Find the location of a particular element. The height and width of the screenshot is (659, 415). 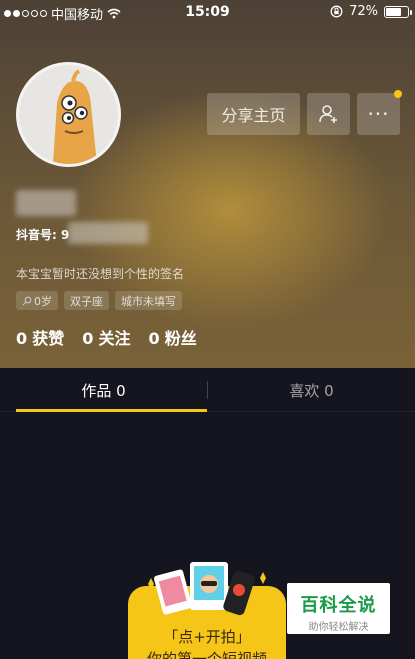

watermark-logo: 百科全说 助你轻松解决 is located at coordinates (338, 608).